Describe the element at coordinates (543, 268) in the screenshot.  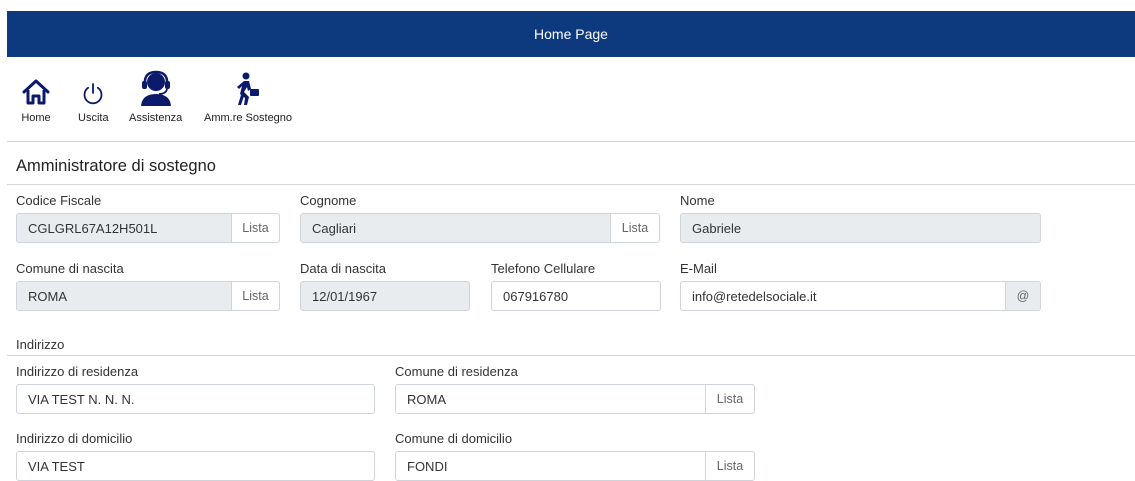
I see `telefono-label: Telefono Cellulare` at that location.